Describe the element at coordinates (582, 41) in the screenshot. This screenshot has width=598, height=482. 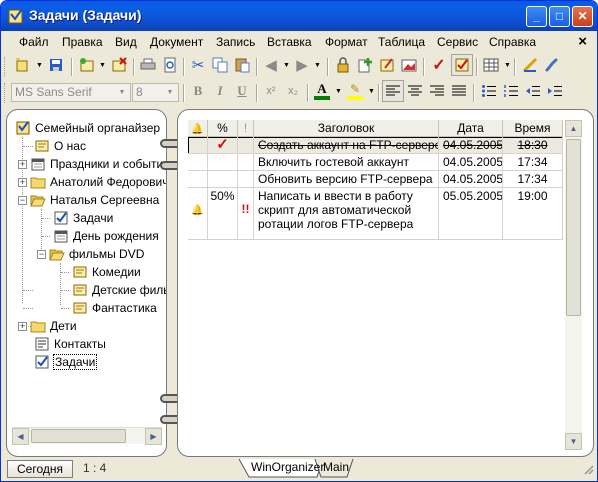
I see `mdi-close-icon: ×` at that location.